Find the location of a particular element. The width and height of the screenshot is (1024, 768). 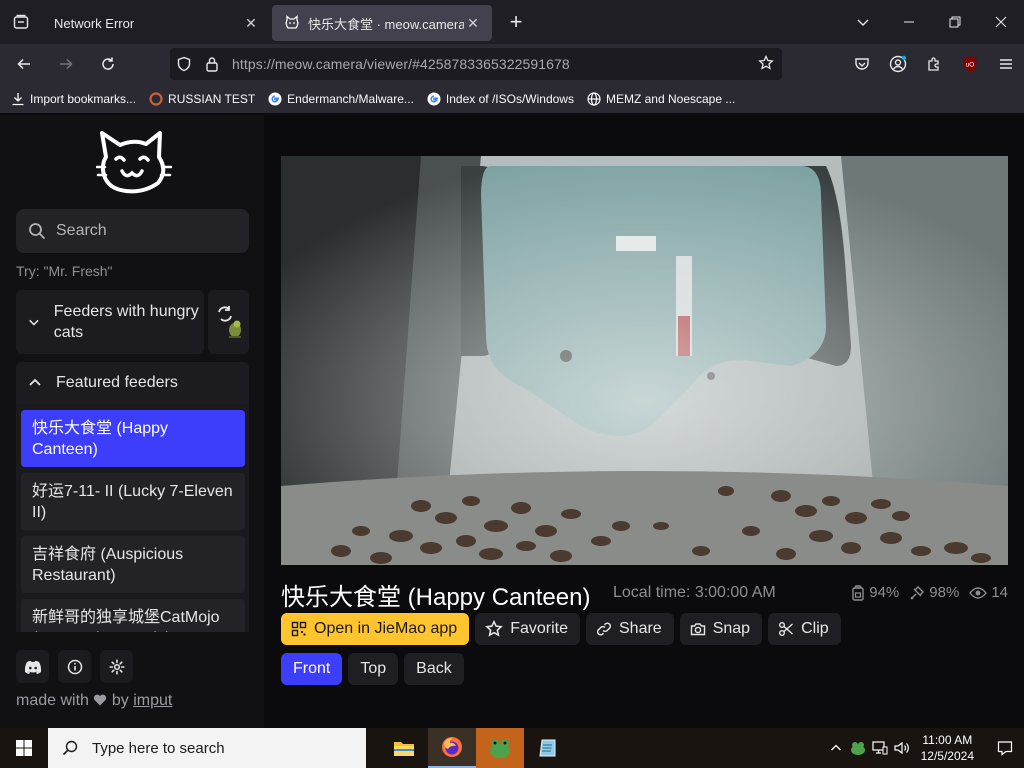

bookmark-isos: Index of /ISOs/Windows is located at coordinates (500, 99).